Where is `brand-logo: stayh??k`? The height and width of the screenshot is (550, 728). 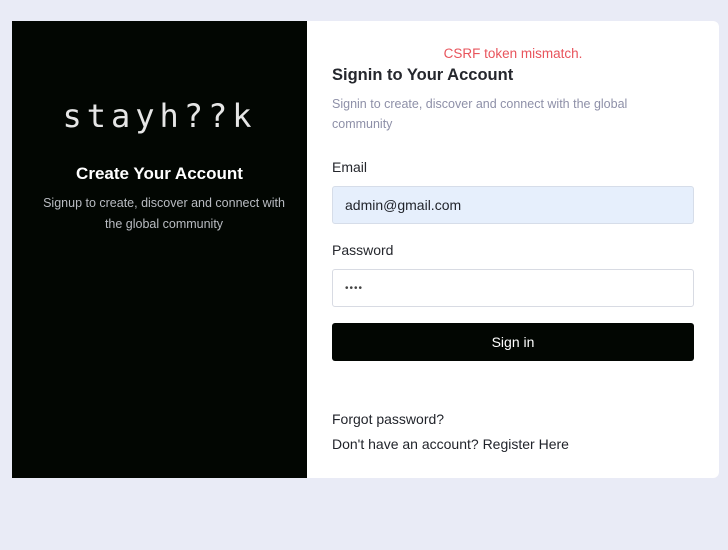 brand-logo: stayh??k is located at coordinates (159, 116).